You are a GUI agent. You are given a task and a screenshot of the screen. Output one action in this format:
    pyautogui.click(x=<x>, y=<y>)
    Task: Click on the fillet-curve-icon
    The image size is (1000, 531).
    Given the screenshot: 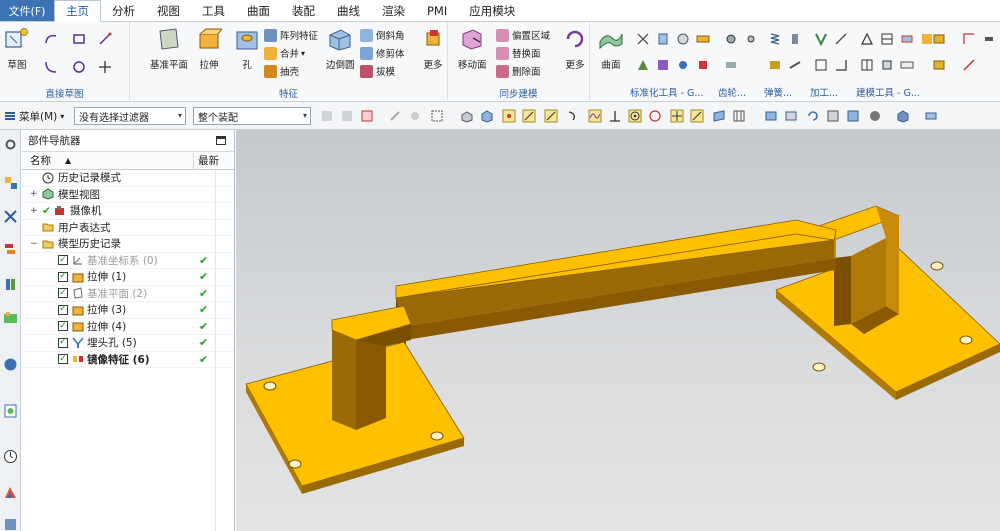 What is the action you would take?
    pyautogui.click(x=51, y=67)
    